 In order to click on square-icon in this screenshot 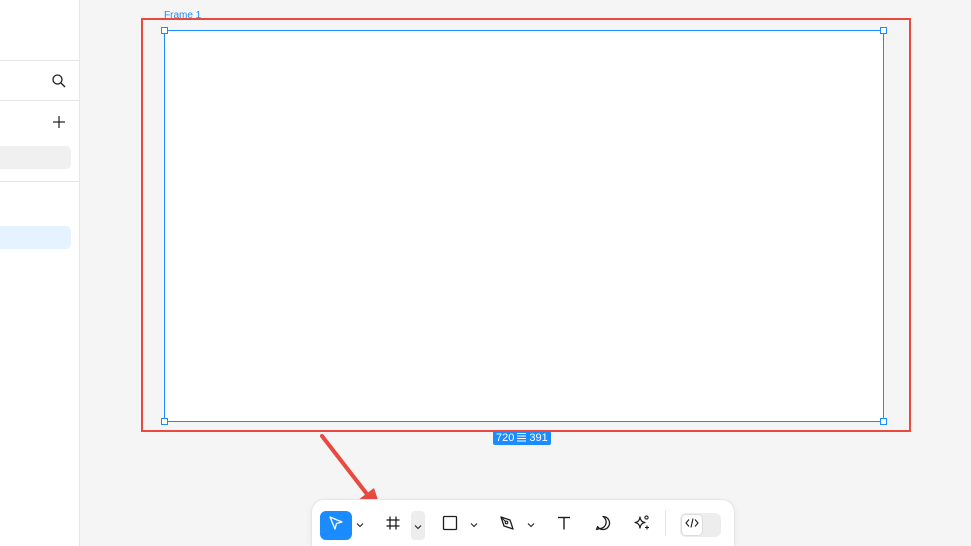, I will do `click(450, 525)`.